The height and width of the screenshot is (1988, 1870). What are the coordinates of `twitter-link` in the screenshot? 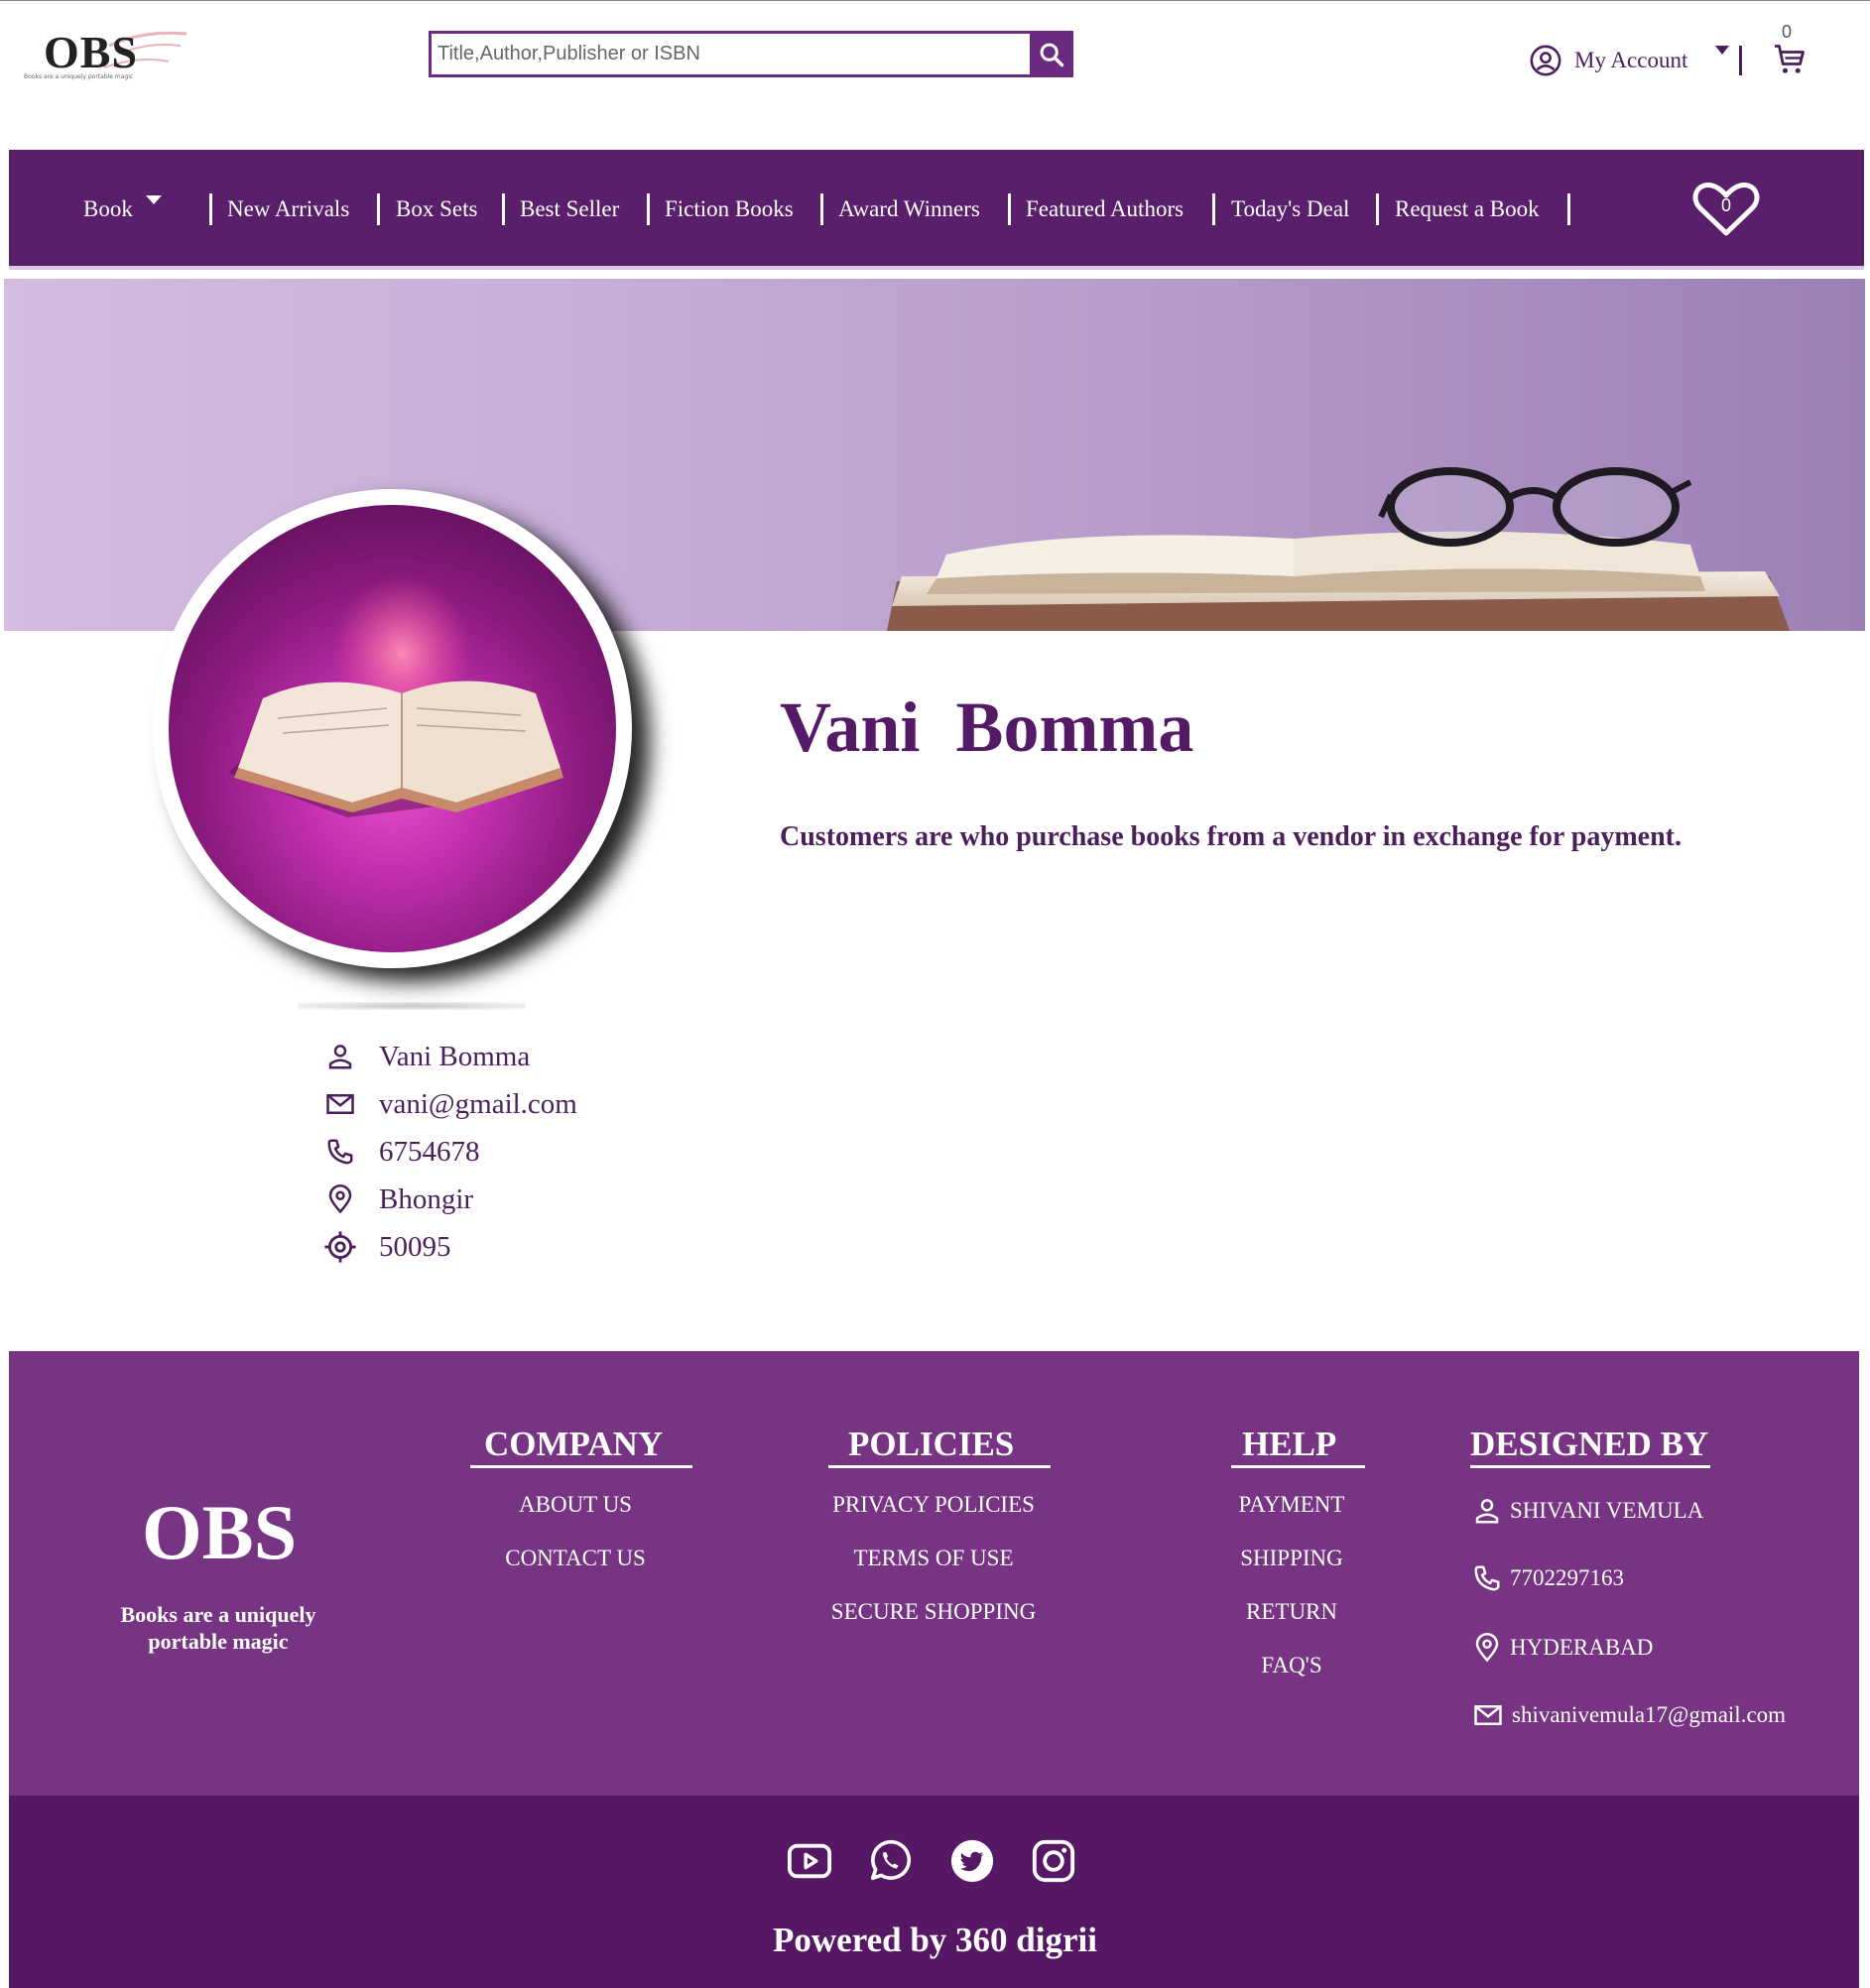 It's located at (972, 1861).